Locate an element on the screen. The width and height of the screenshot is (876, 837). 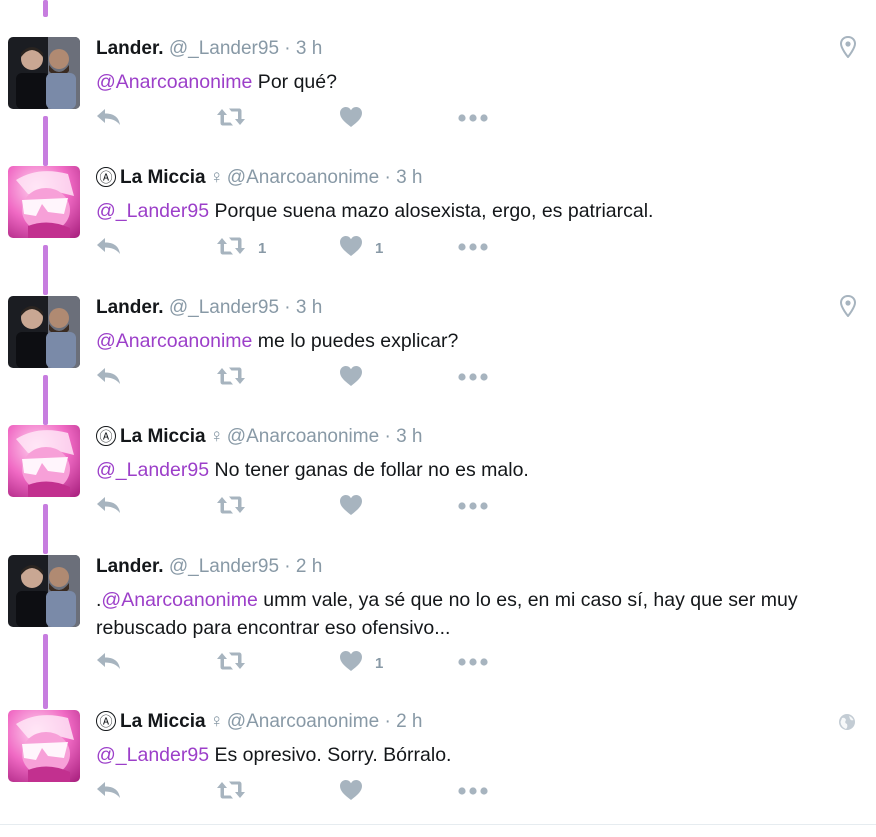
tweet-text: @Anarcoanonime Por qué? is located at coordinates (481, 82).